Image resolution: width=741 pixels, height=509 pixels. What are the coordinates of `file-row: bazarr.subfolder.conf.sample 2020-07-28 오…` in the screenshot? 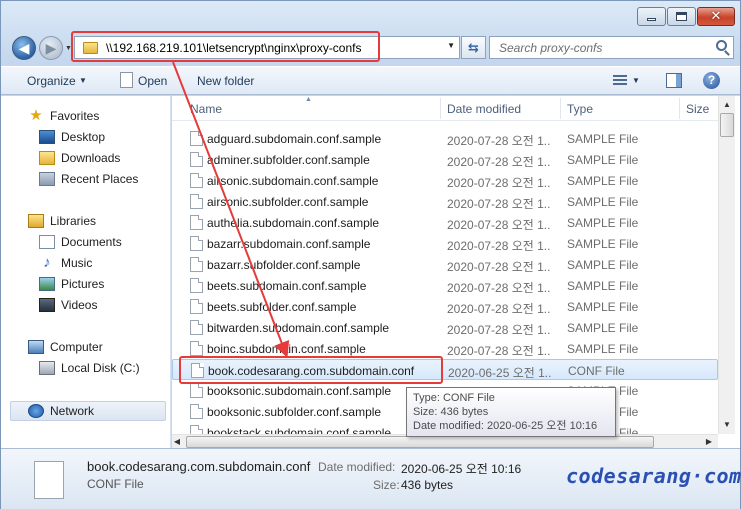 It's located at (445, 264).